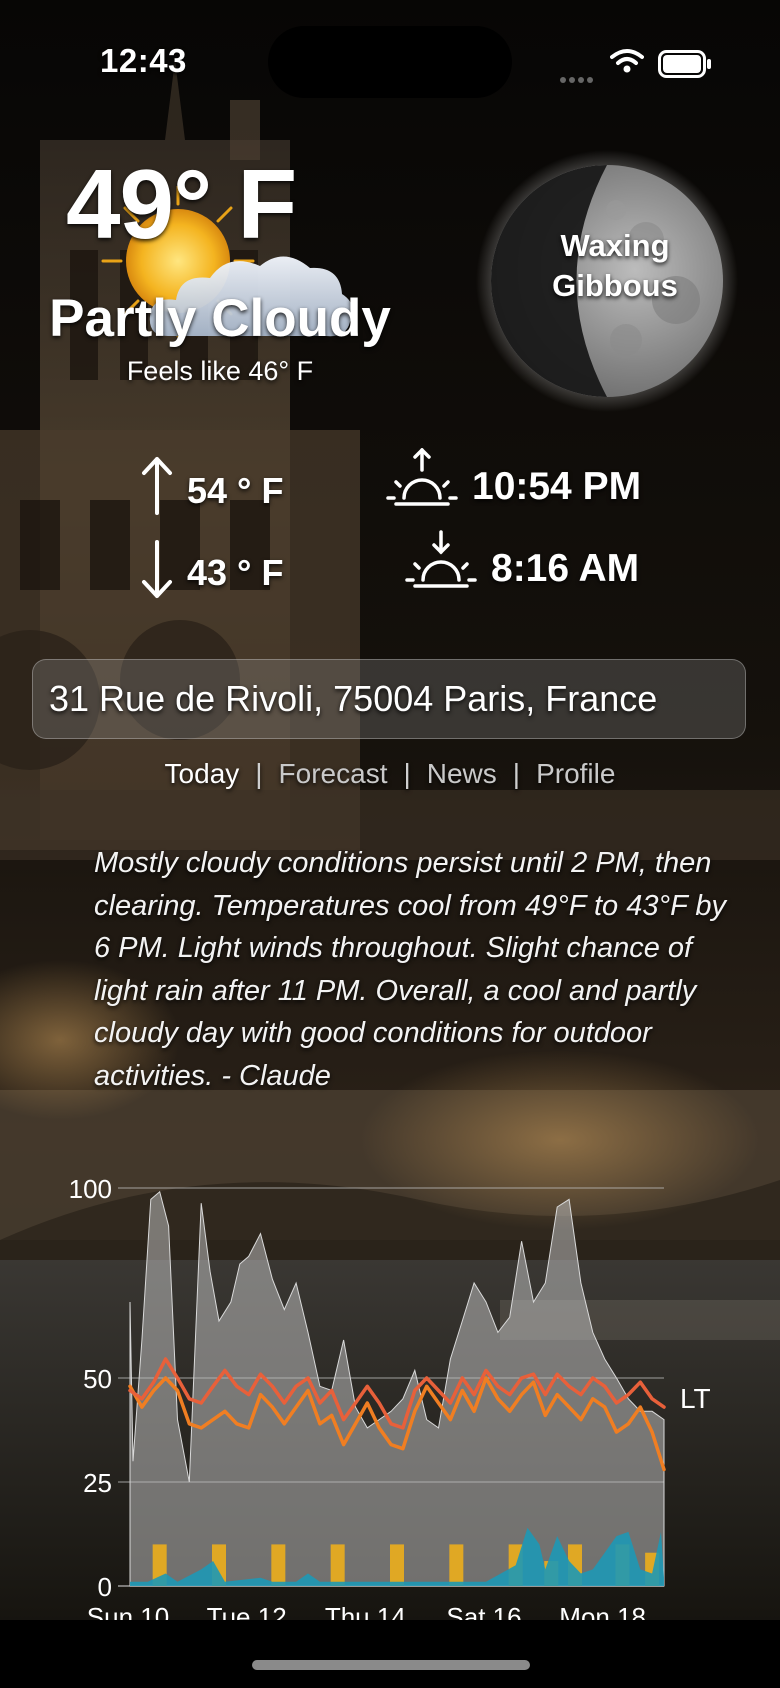 This screenshot has width=780, height=1688. Describe the element at coordinates (157, 486) in the screenshot. I see `arrow-up-icon` at that location.